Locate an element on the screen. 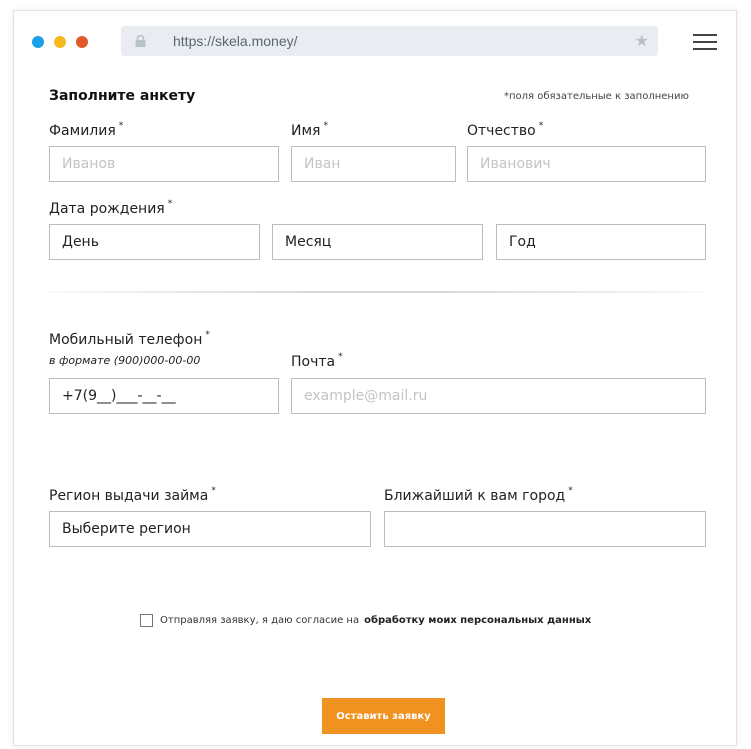 This screenshot has width=751, height=749. window-dot-yellow is located at coordinates (60, 42).